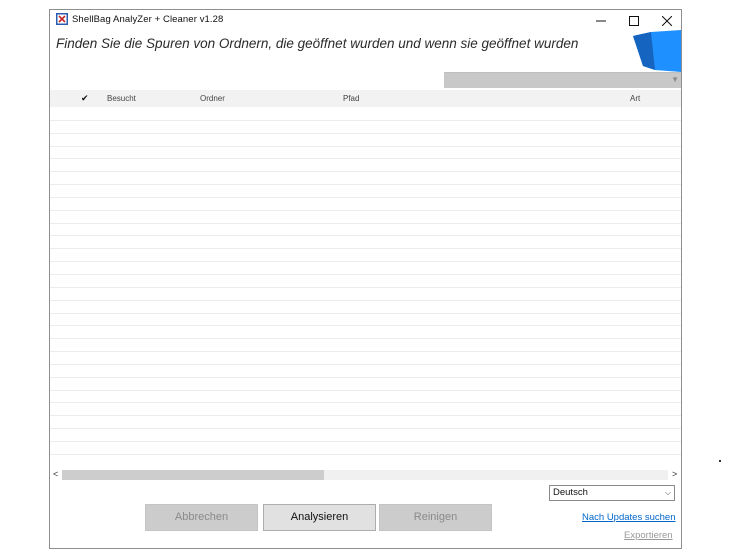 The width and height of the screenshot is (738, 554). I want to click on close-icon, so click(666, 20).